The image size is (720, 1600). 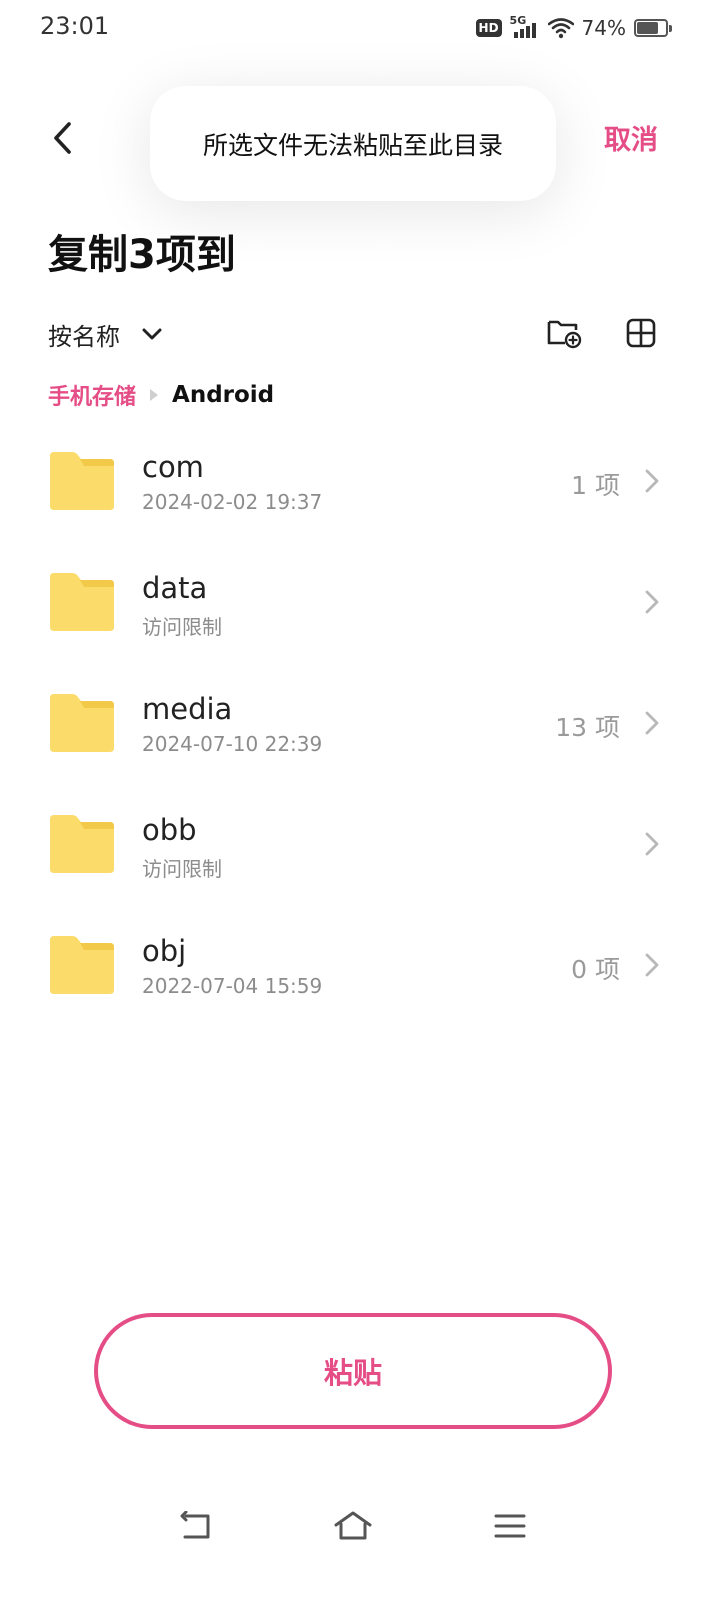 I want to click on new-folder-button, so click(x=564, y=333).